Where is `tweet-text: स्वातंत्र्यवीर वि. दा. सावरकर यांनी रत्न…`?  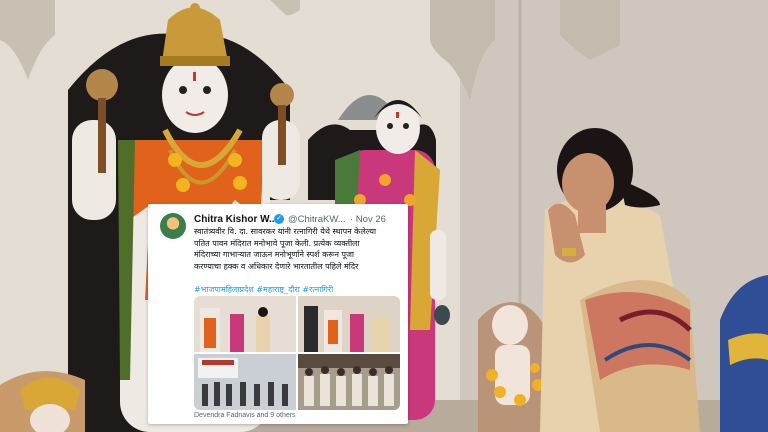
tweet-text: स्वातंत्र्यवीर वि. दा. सावरकर यांनी रत्न… is located at coordinates (285, 249).